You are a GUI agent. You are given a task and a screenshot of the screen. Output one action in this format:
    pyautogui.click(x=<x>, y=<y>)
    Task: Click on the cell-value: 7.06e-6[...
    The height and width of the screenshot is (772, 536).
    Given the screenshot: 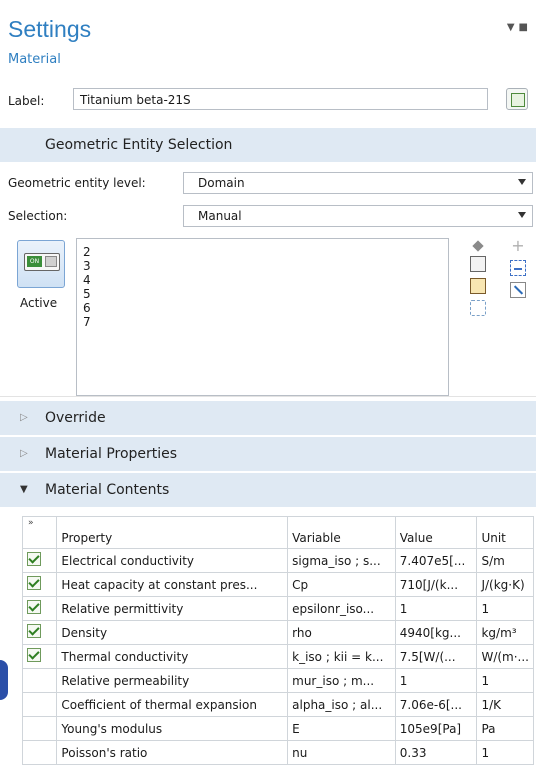 What is the action you would take?
    pyautogui.click(x=436, y=704)
    